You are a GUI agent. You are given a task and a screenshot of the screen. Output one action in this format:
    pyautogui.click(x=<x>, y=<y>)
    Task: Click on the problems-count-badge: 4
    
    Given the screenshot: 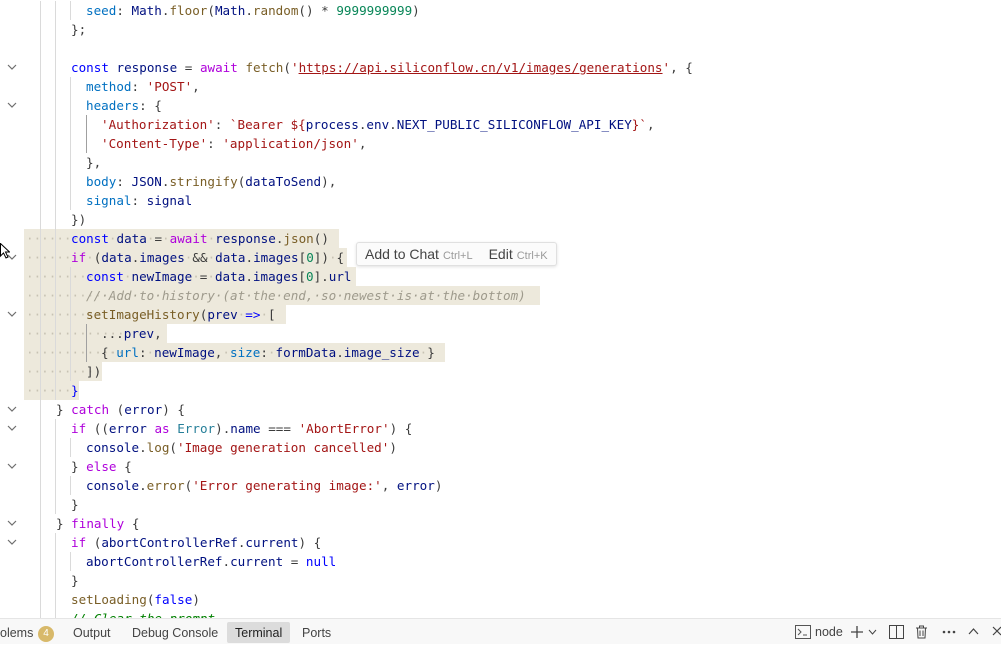 What is the action you would take?
    pyautogui.click(x=46, y=634)
    